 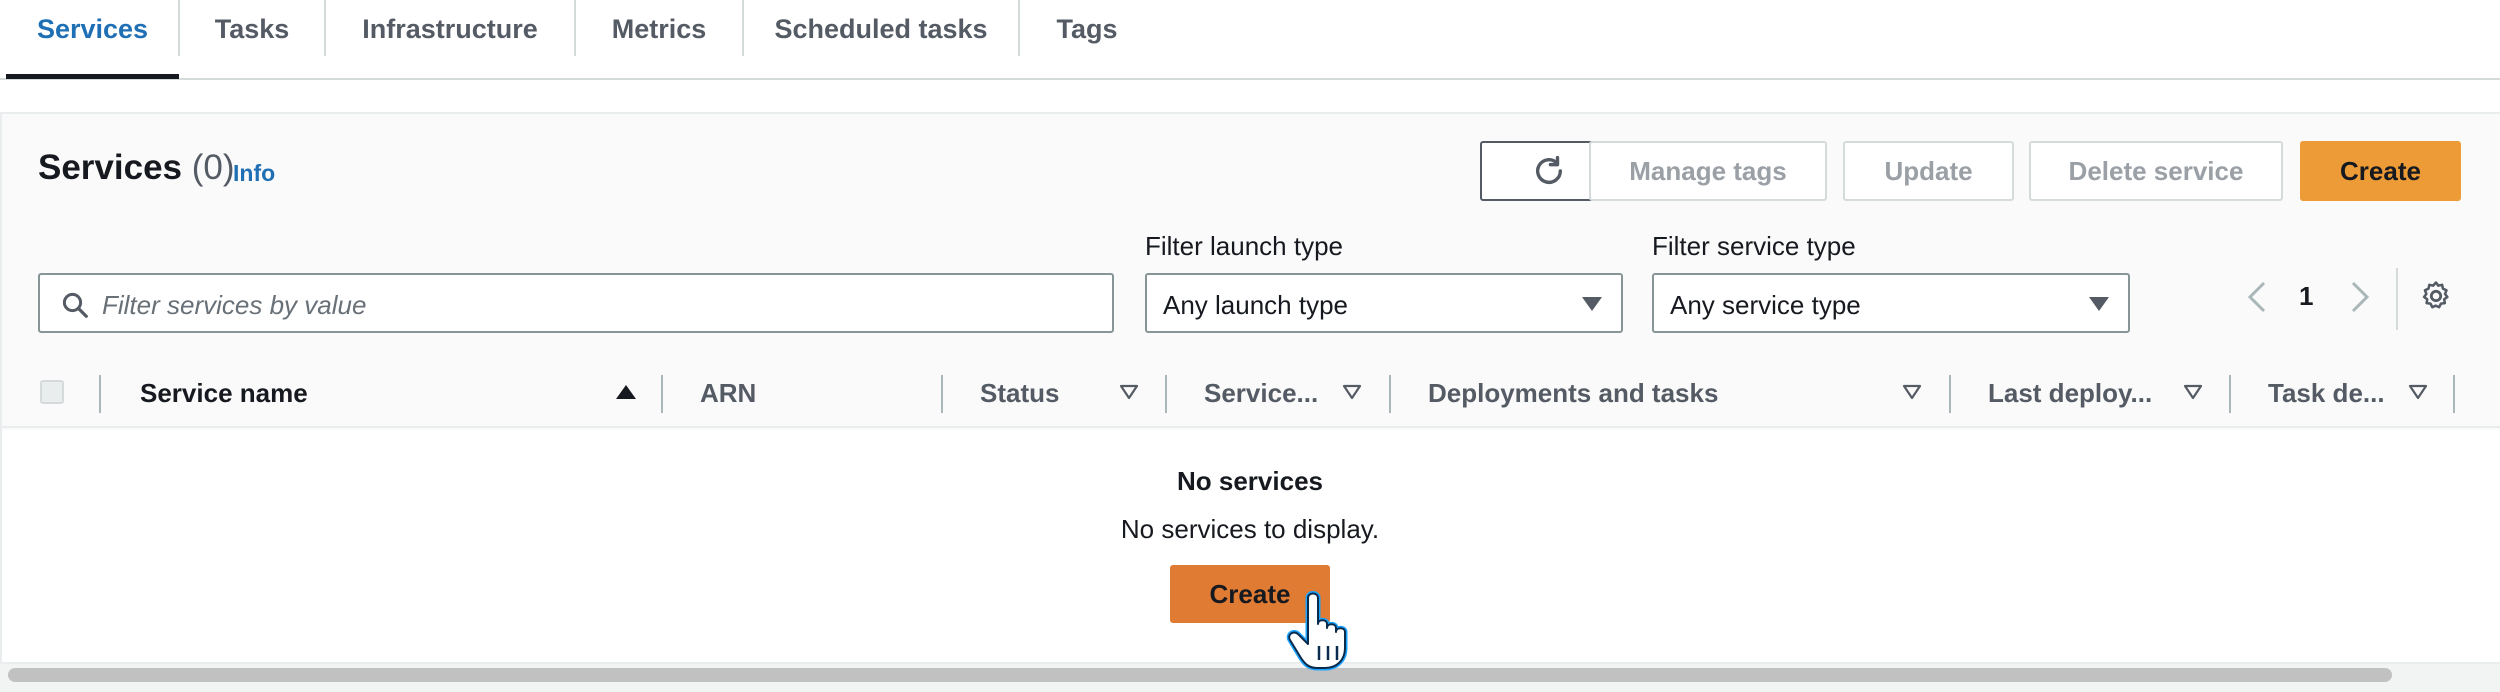 What do you see at coordinates (2436, 296) in the screenshot?
I see `gear-icon` at bounding box center [2436, 296].